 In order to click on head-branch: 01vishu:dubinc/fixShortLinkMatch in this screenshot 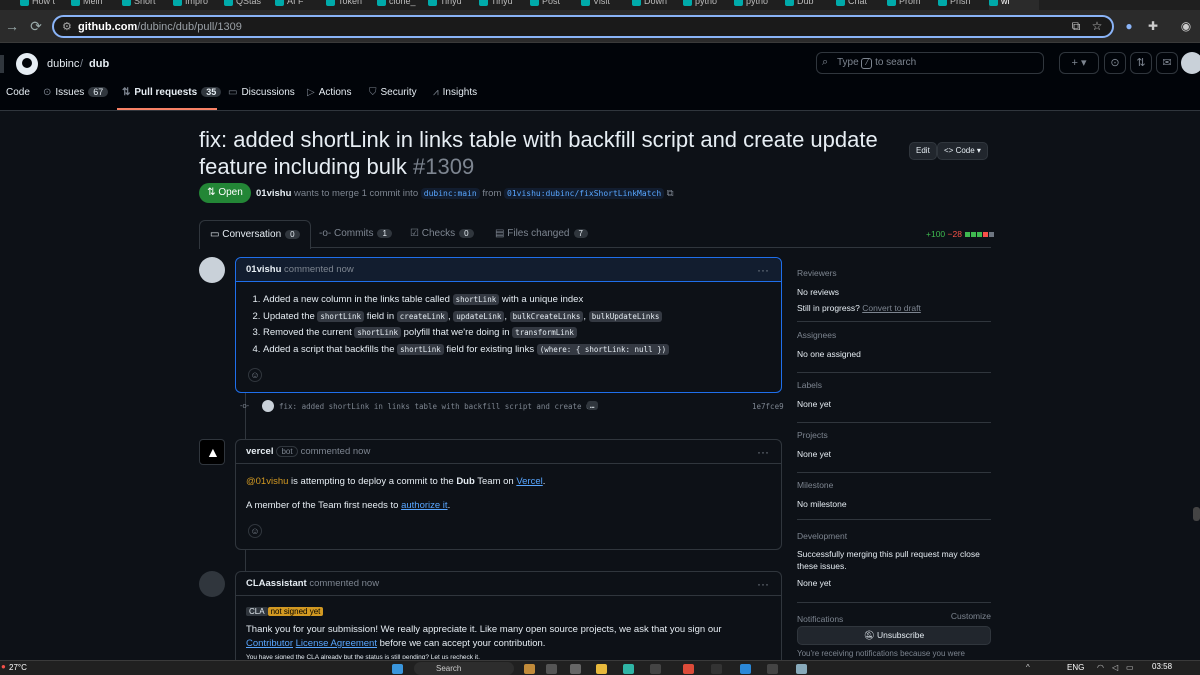, I will do `click(584, 193)`.